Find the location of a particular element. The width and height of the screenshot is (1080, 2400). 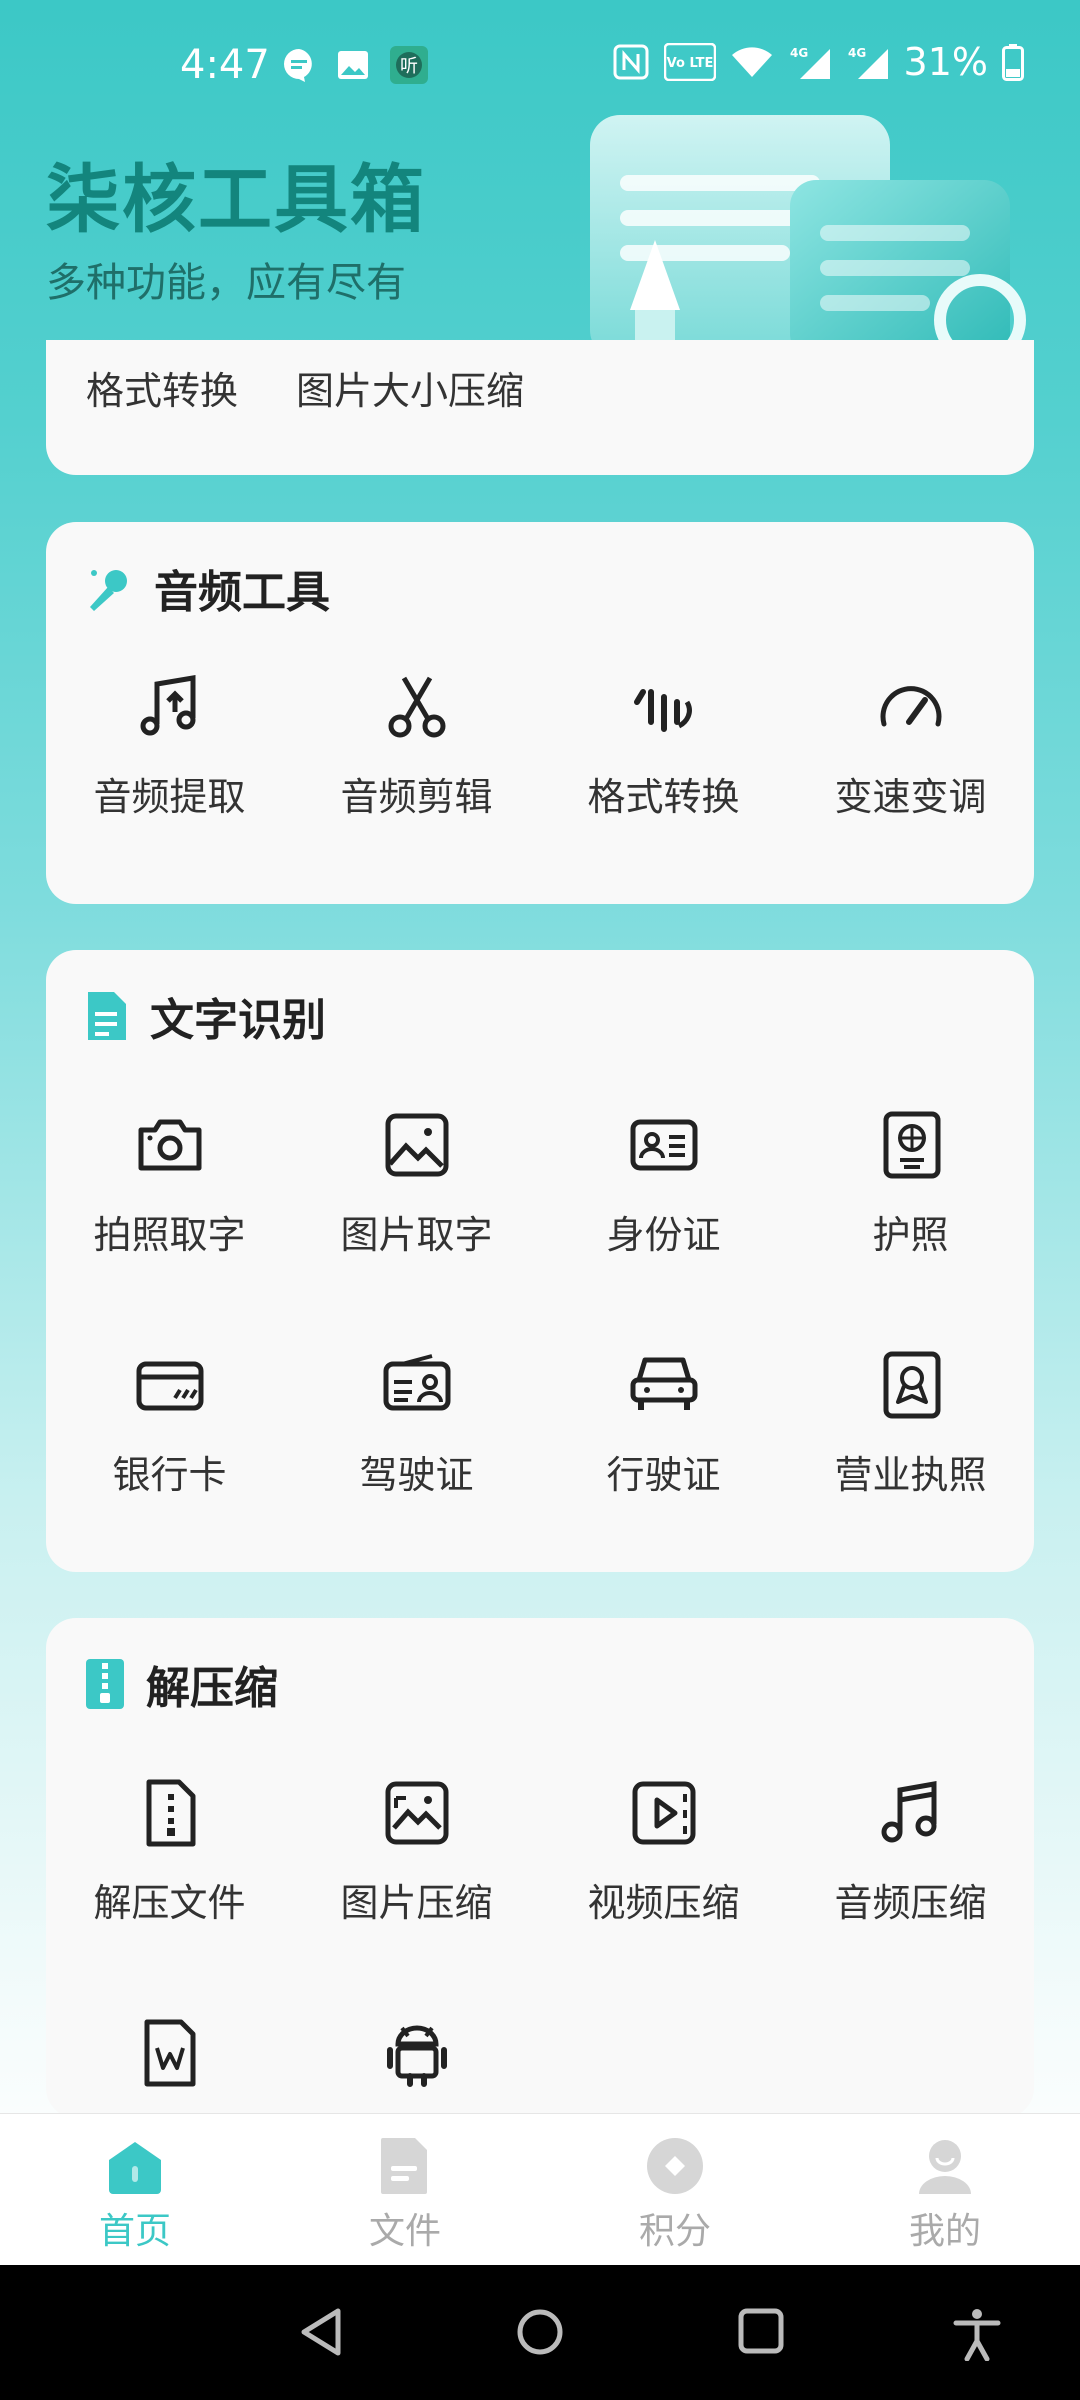

audio-cut-button: 音频剪辑 is located at coordinates (416, 746).